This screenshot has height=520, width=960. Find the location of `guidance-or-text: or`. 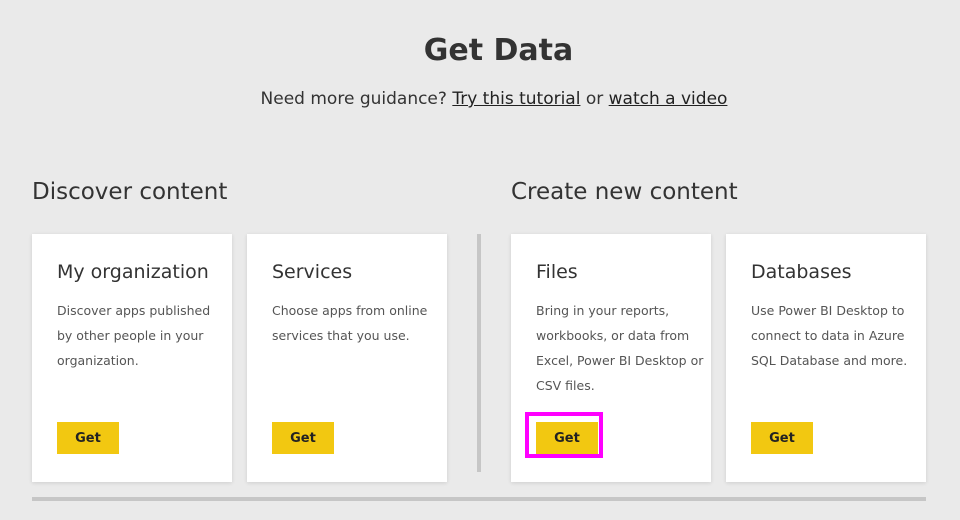

guidance-or-text: or is located at coordinates (594, 99).